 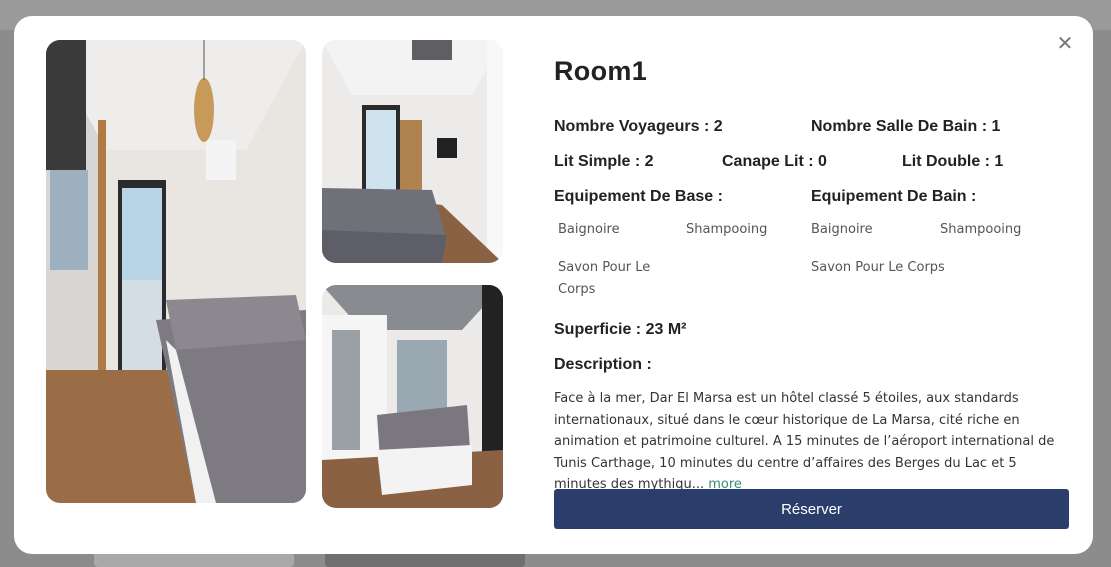 What do you see at coordinates (638, 126) in the screenshot?
I see `stat-voyageurs: Nombre Voyageurs : 2` at bounding box center [638, 126].